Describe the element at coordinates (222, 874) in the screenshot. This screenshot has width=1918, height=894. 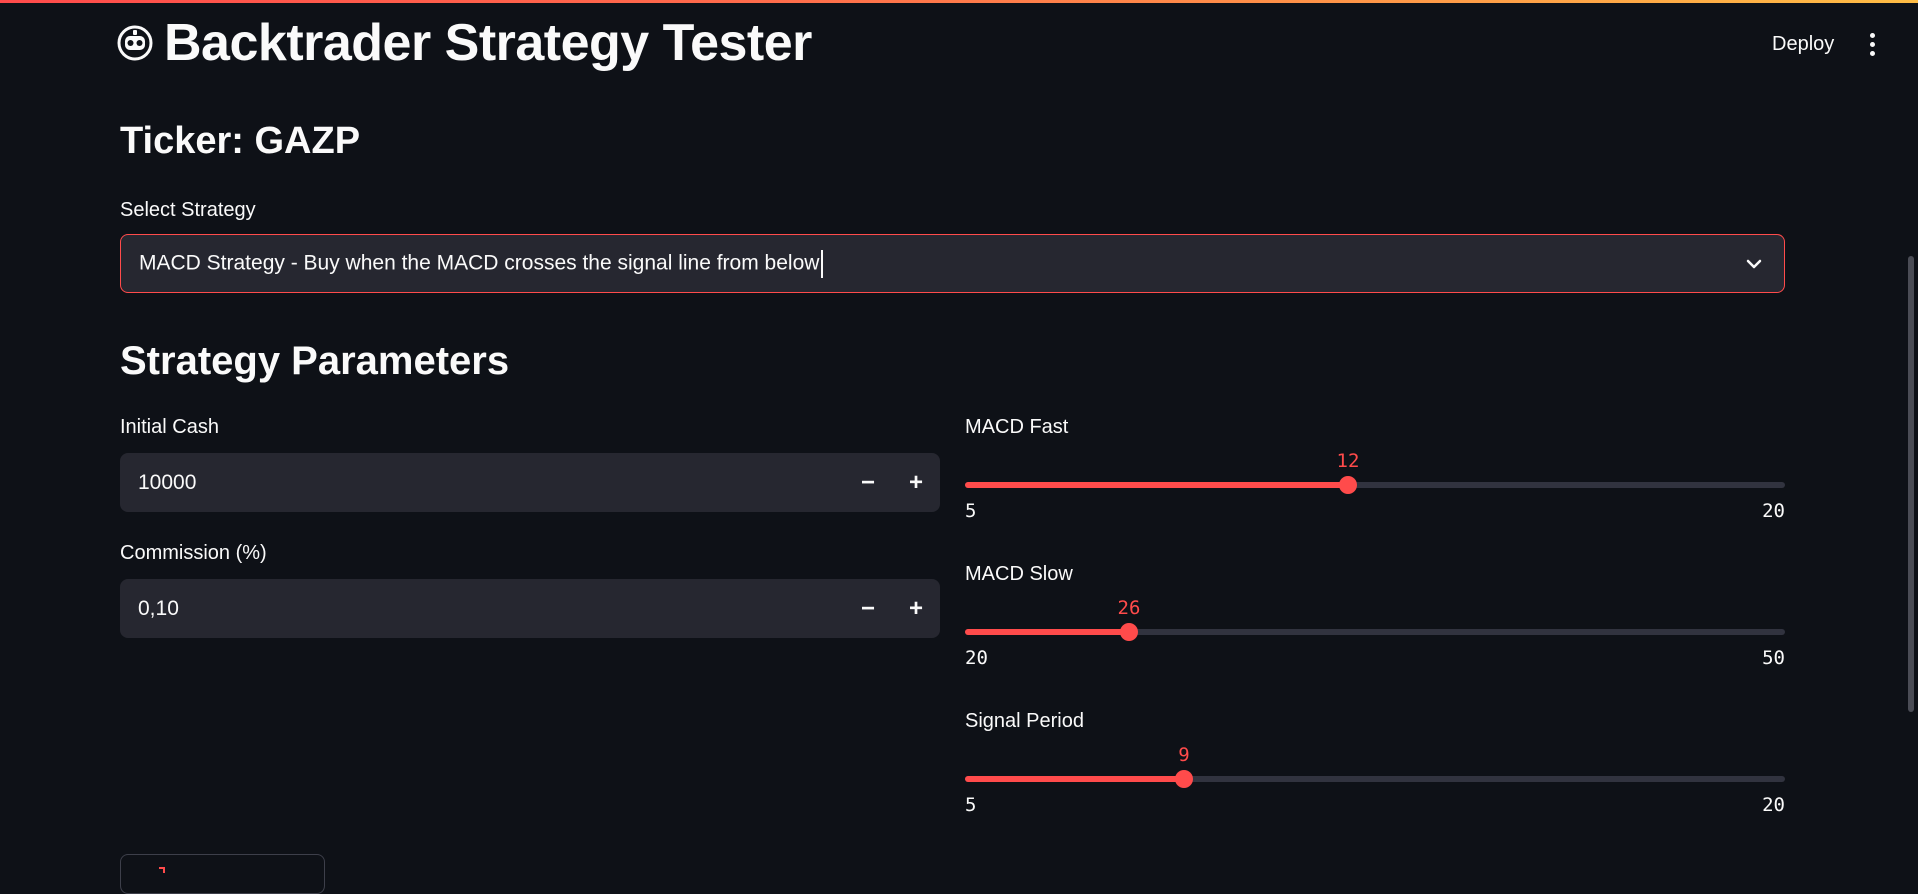
I see `run-backtest-button` at that location.